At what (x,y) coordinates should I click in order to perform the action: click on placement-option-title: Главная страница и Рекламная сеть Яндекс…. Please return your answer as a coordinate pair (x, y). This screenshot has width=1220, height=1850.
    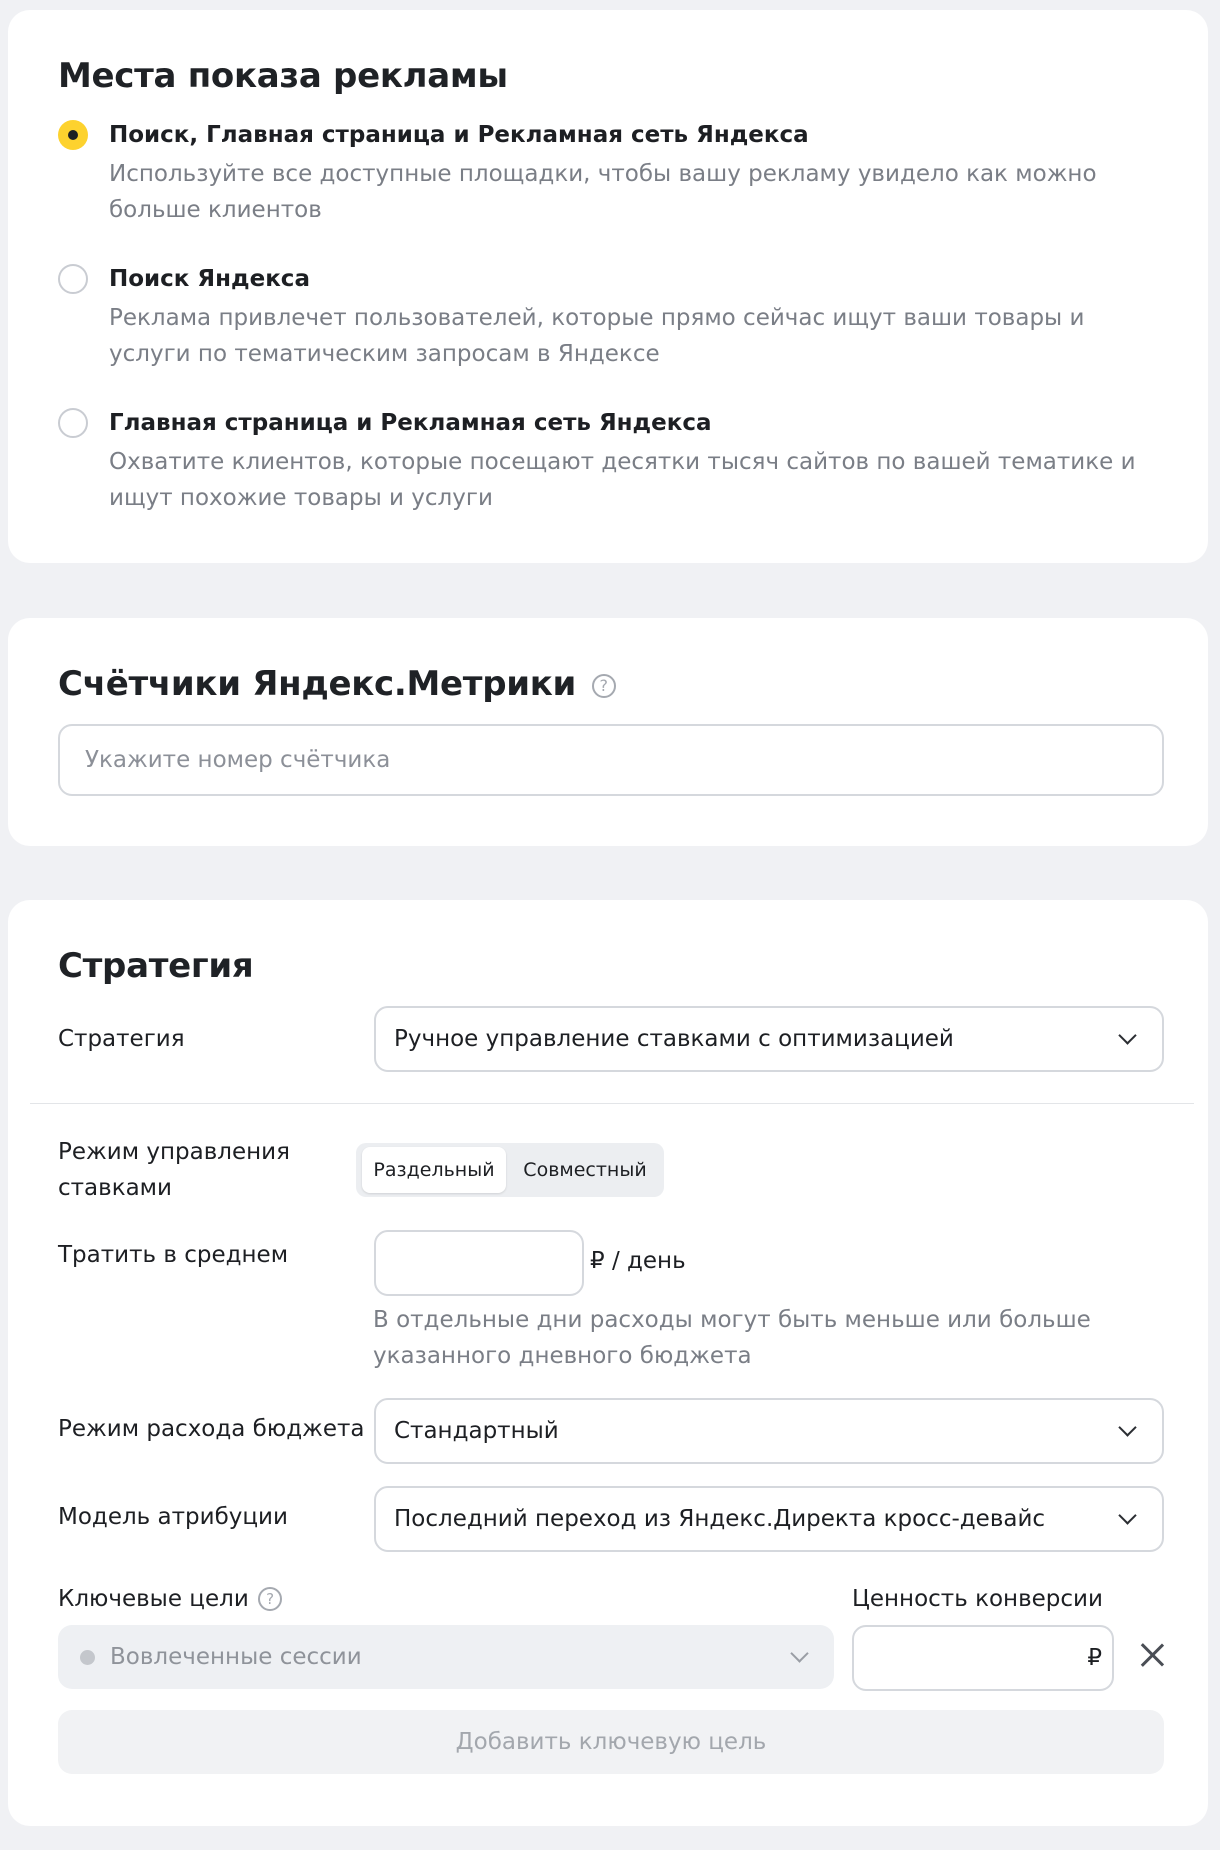
    Looking at the image, I should click on (410, 423).